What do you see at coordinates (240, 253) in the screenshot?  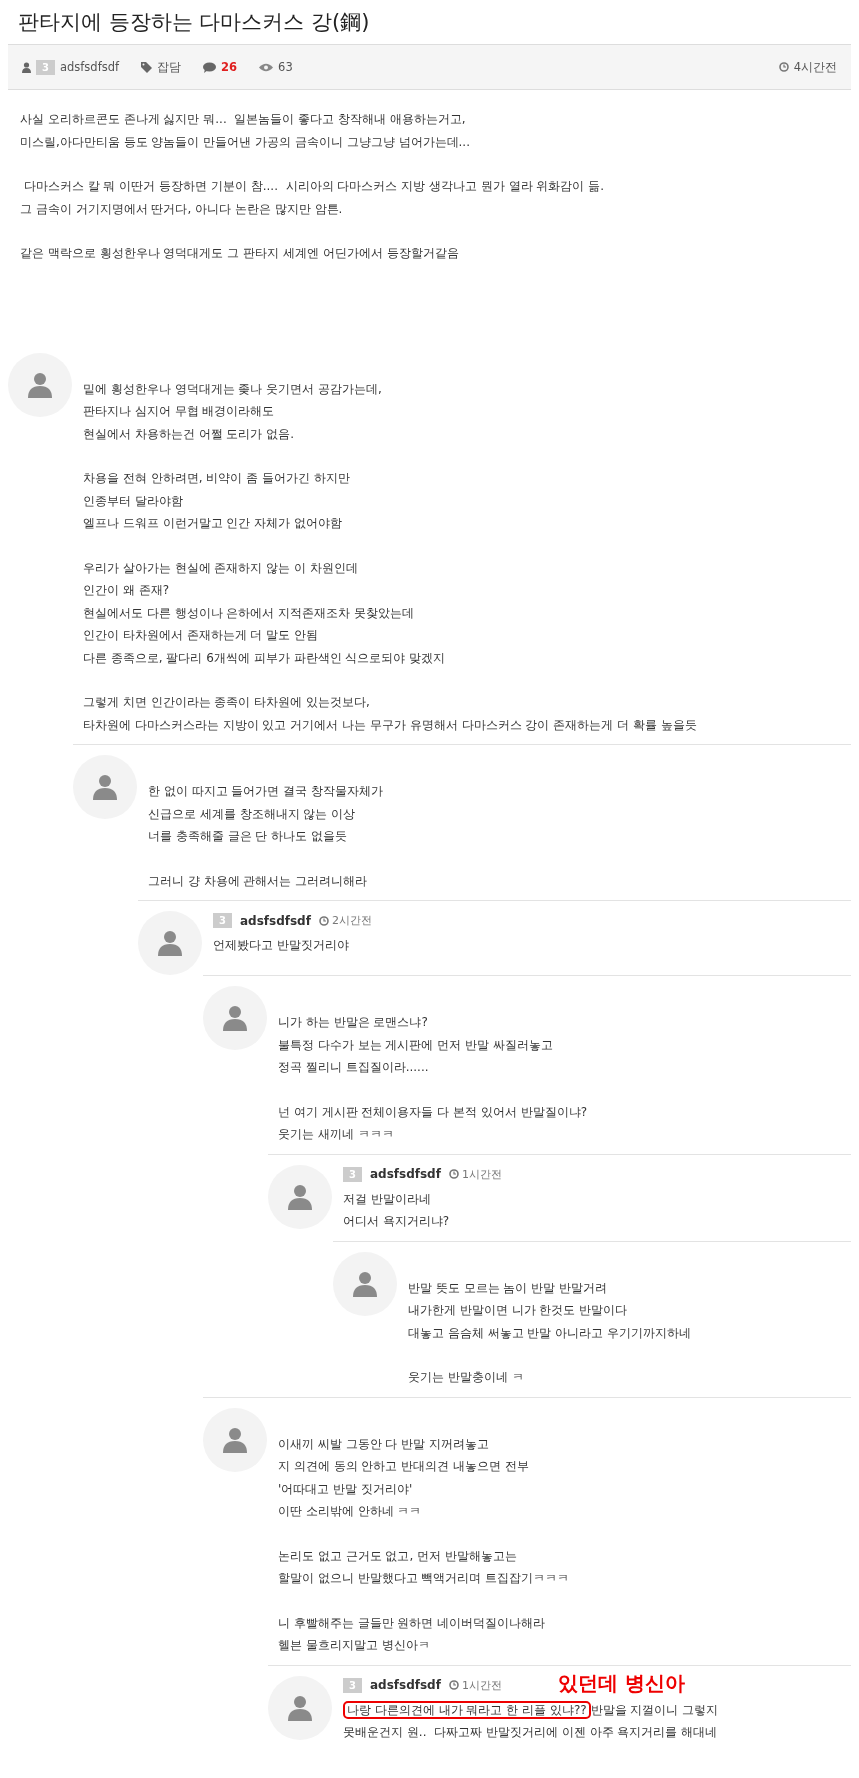 I see `post-text-line: 같은 맥락으로 횡성한우나 영덕대게도 그 판타지 세계엔 어딘가에서 등장할거같음` at bounding box center [240, 253].